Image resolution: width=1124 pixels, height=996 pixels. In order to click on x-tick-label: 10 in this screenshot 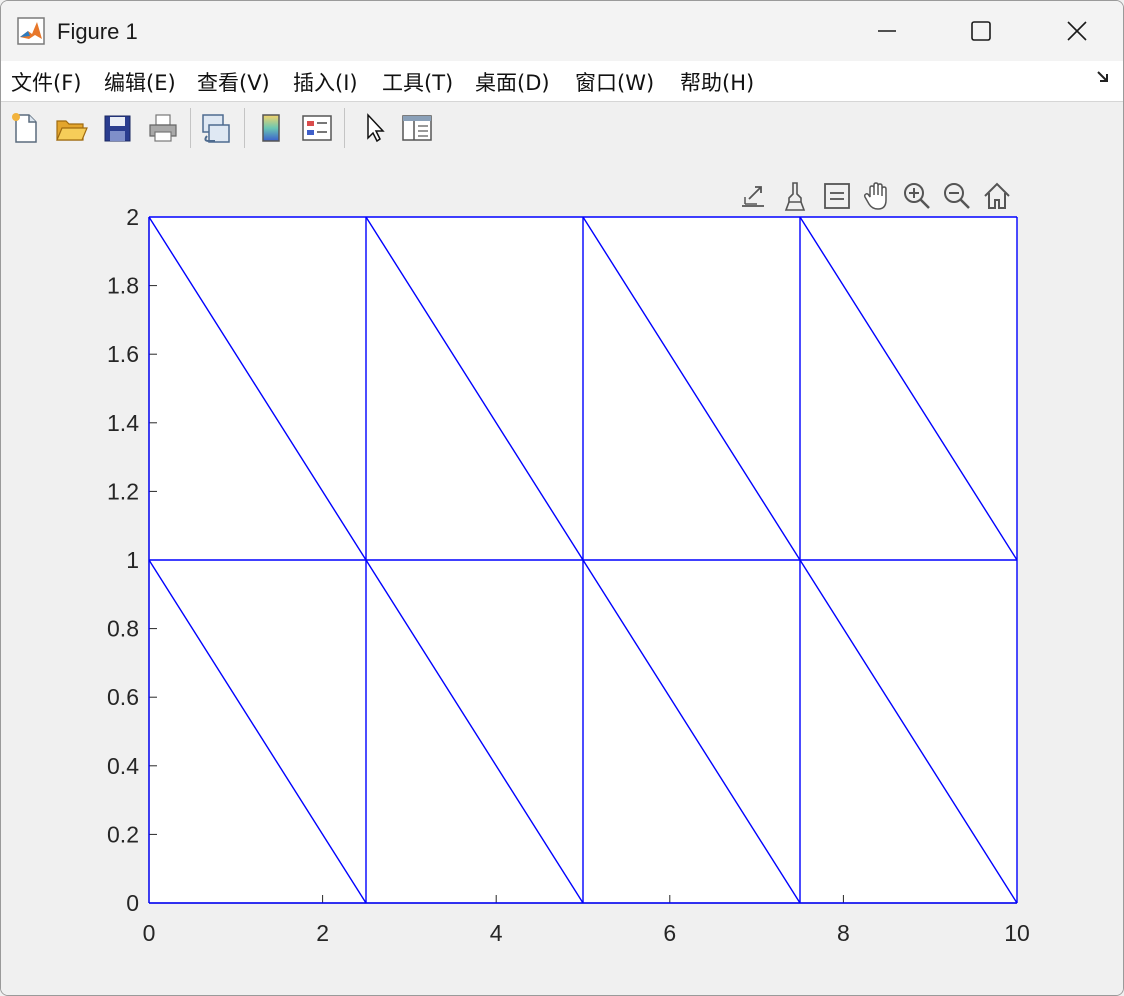, I will do `click(1017, 933)`.